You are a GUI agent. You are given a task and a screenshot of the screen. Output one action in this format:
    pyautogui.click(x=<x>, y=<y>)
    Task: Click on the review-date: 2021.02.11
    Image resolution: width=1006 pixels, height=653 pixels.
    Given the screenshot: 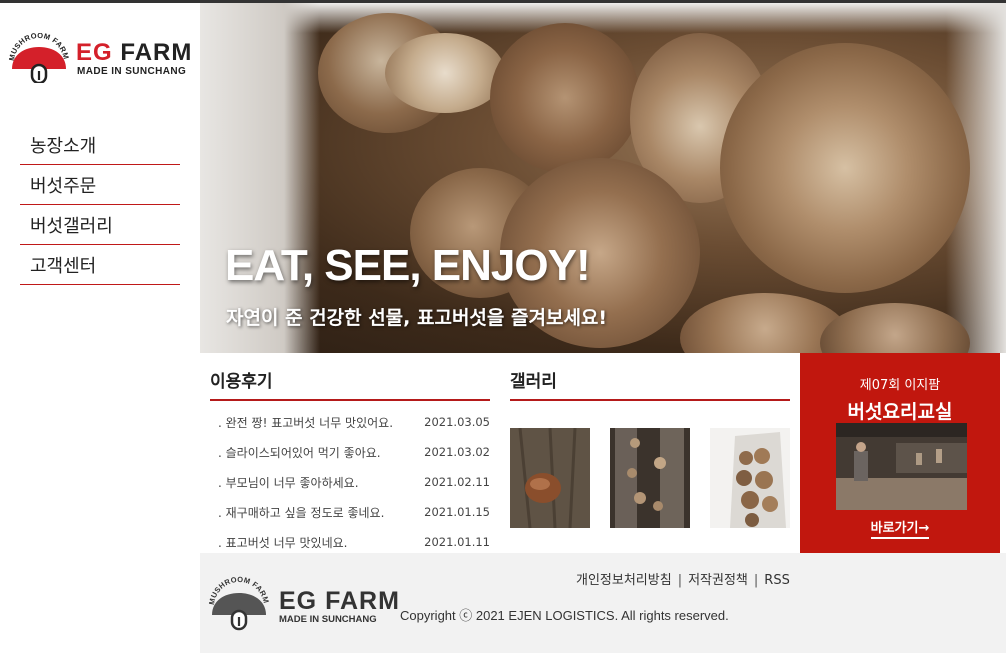 What is the action you would take?
    pyautogui.click(x=457, y=482)
    